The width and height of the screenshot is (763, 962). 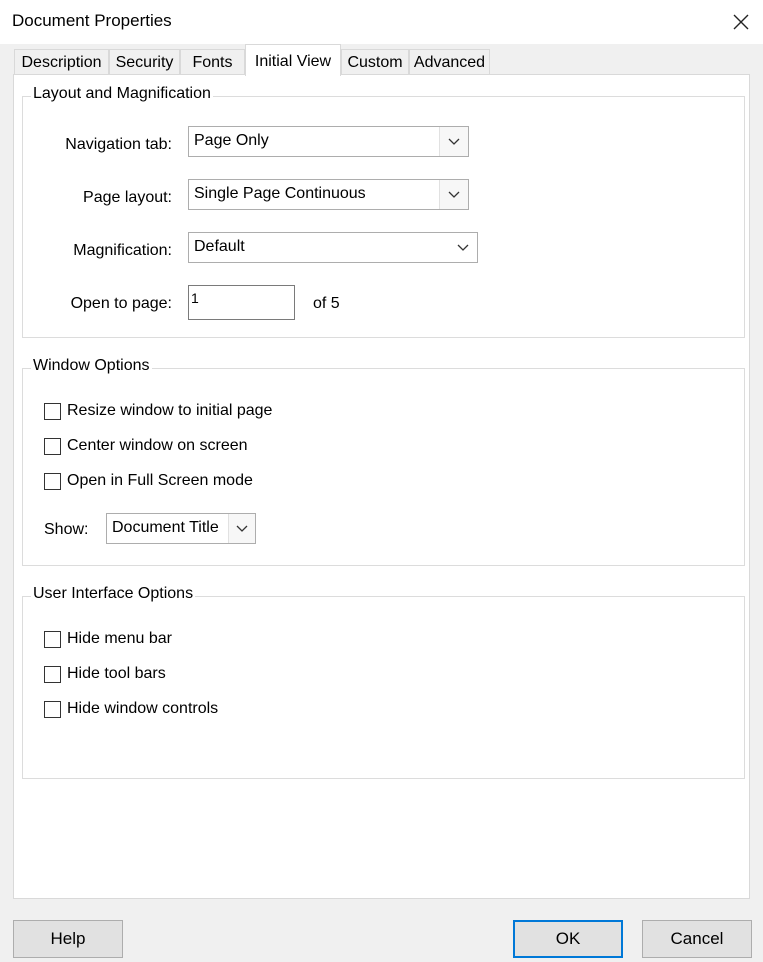 I want to click on checkbox-label: Center window on screen, so click(x=157, y=445).